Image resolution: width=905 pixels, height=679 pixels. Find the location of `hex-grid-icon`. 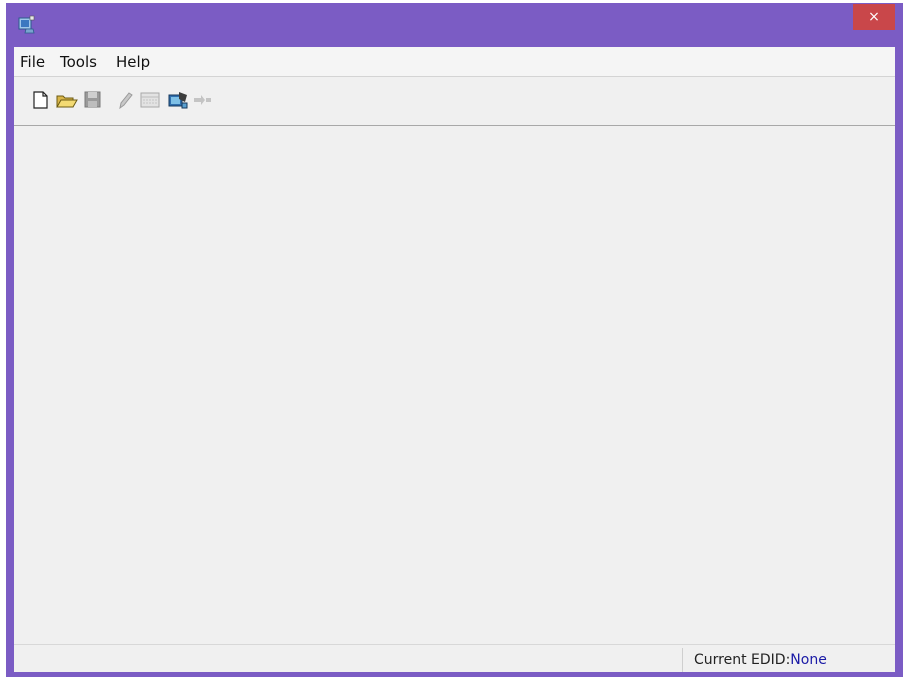

hex-grid-icon is located at coordinates (150, 100).